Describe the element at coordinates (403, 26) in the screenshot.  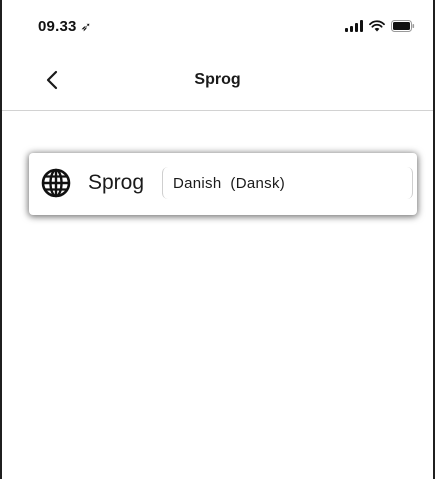
I see `battery-icon` at that location.